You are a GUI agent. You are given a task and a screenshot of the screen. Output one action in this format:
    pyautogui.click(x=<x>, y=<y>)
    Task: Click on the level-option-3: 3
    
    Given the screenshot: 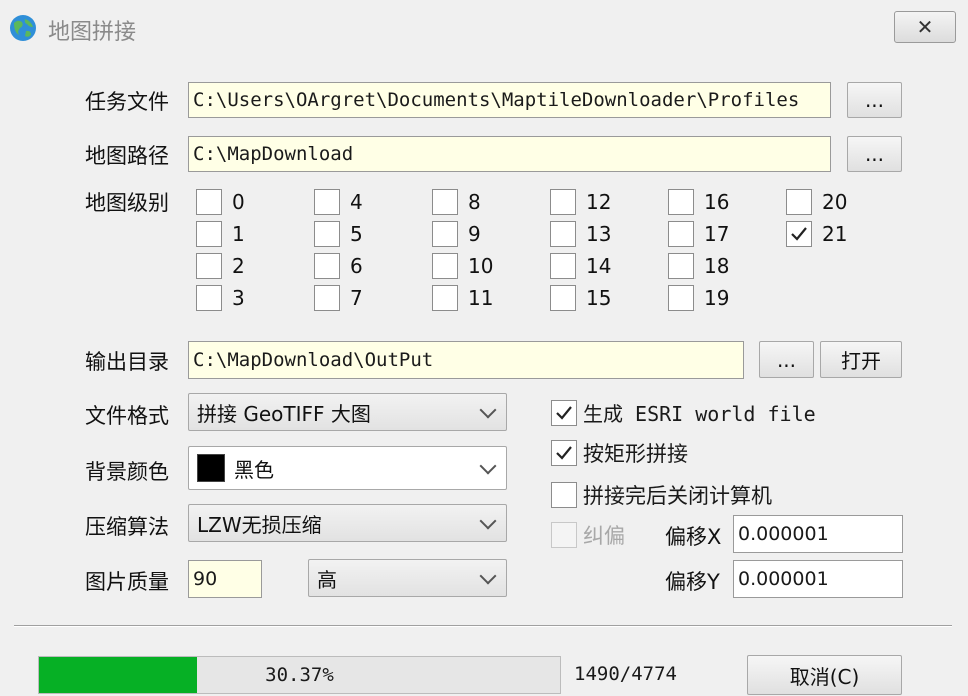 What is the action you would take?
    pyautogui.click(x=220, y=298)
    